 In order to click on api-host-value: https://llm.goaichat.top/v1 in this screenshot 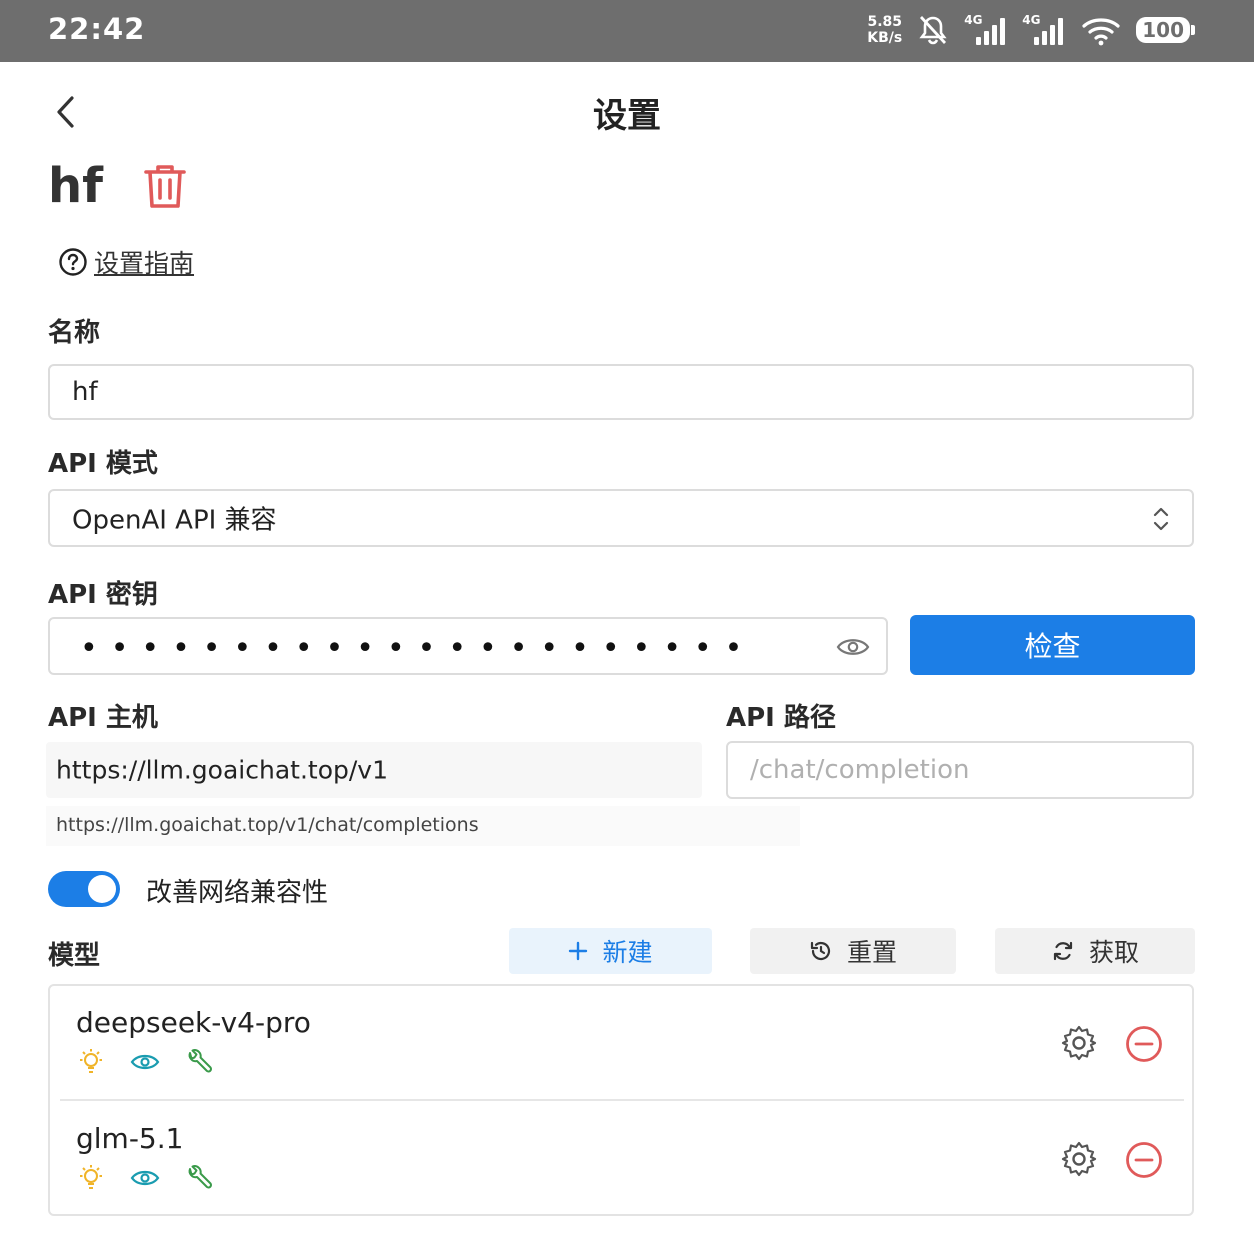, I will do `click(222, 770)`.